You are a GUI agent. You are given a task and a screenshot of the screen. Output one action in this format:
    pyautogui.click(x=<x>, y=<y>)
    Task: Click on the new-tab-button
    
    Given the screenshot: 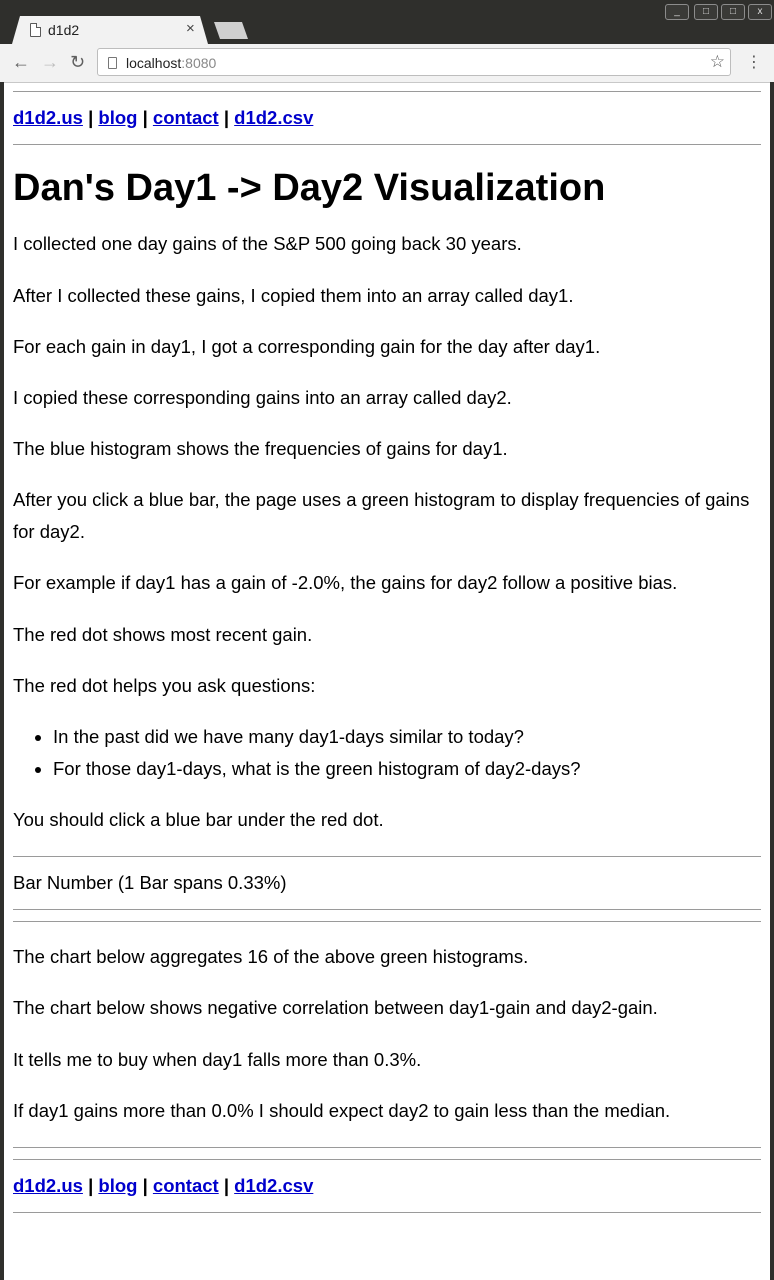 What is the action you would take?
    pyautogui.click(x=231, y=30)
    